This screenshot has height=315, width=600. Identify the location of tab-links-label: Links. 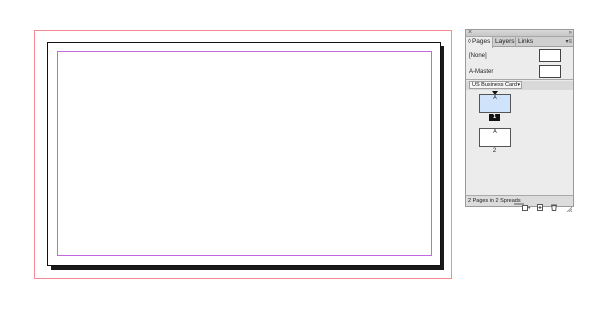
(526, 41).